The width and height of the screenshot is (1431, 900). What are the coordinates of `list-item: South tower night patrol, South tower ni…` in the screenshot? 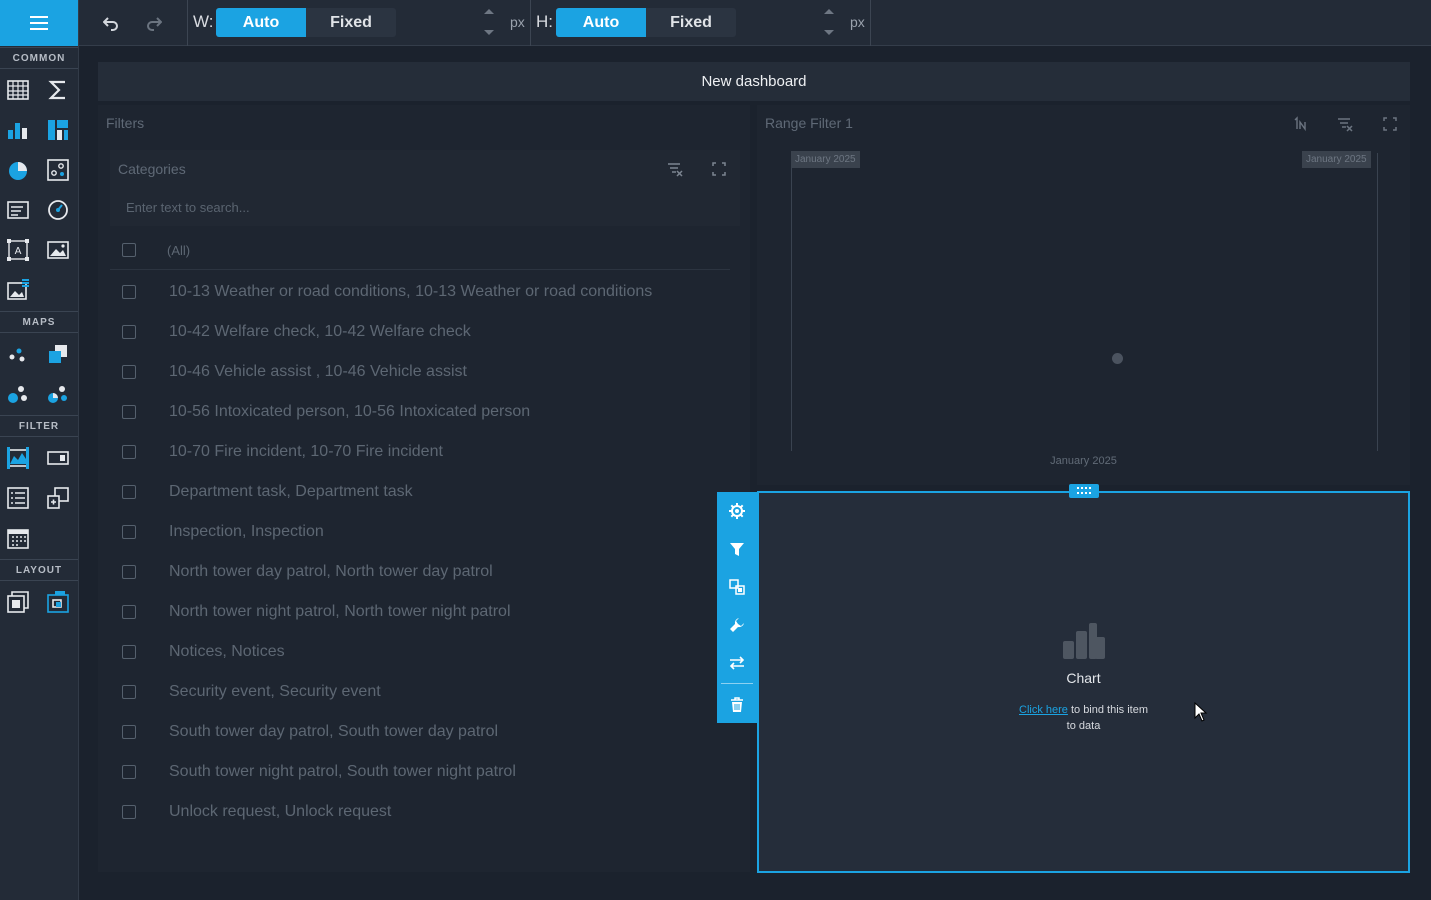 It's located at (420, 772).